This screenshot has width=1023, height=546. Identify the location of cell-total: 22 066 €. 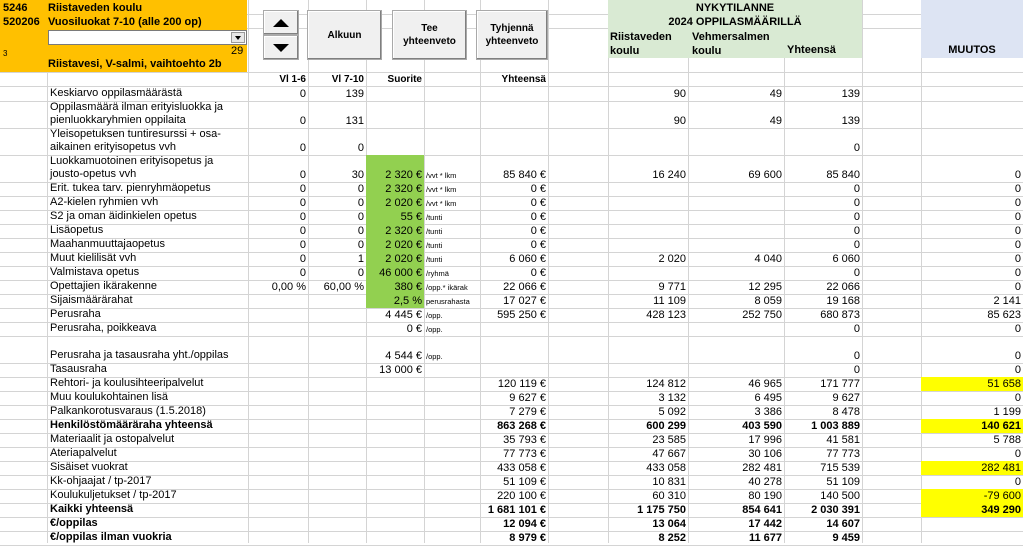
(514, 287).